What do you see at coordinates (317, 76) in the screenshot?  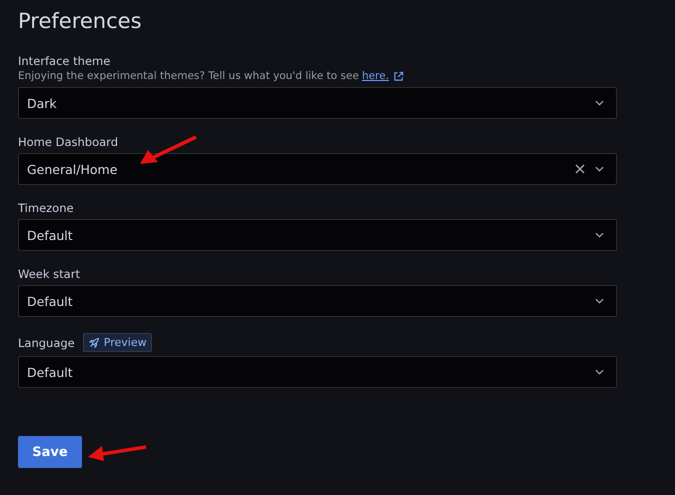 I see `field-description: Enjoying the experimental themes? Tell us what you'd like to see here.` at bounding box center [317, 76].